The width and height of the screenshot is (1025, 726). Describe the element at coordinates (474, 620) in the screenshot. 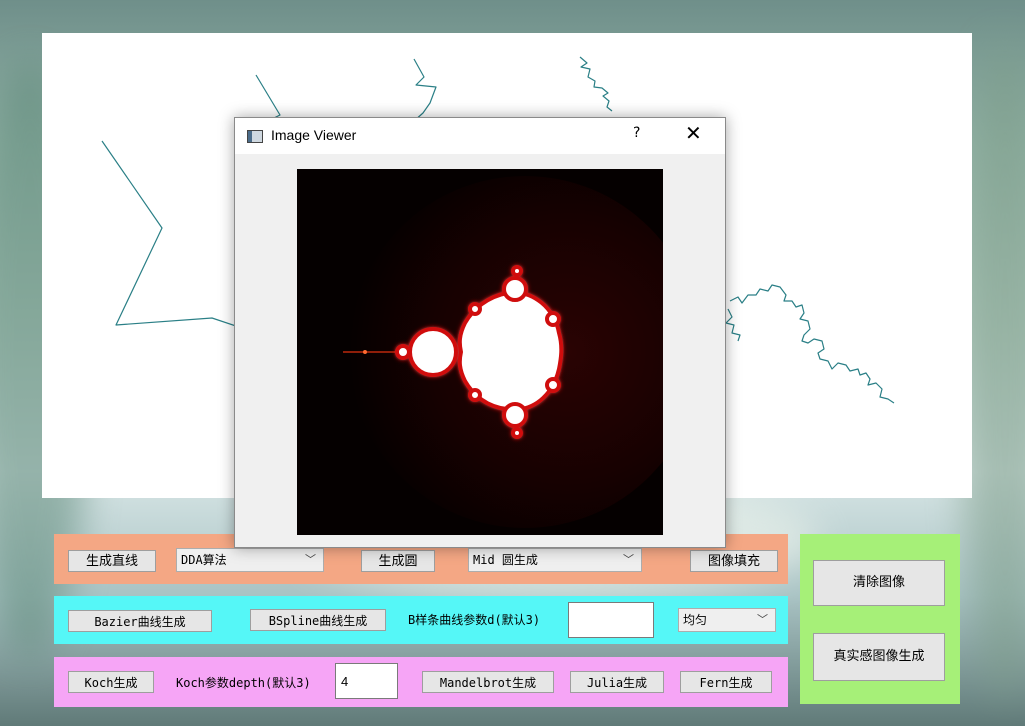

I see `bspline-param-label: B样条曲线参数d(默认3)` at that location.